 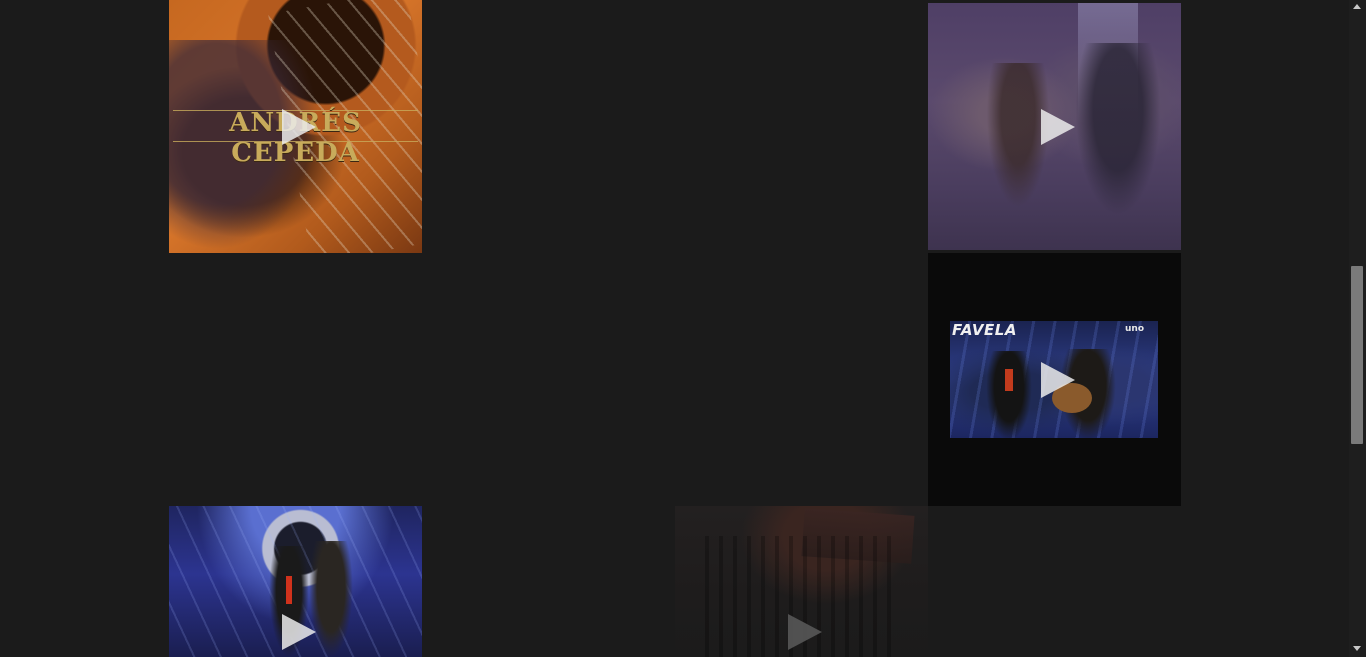 What do you see at coordinates (1357, 648) in the screenshot?
I see `chevron-down-icon` at bounding box center [1357, 648].